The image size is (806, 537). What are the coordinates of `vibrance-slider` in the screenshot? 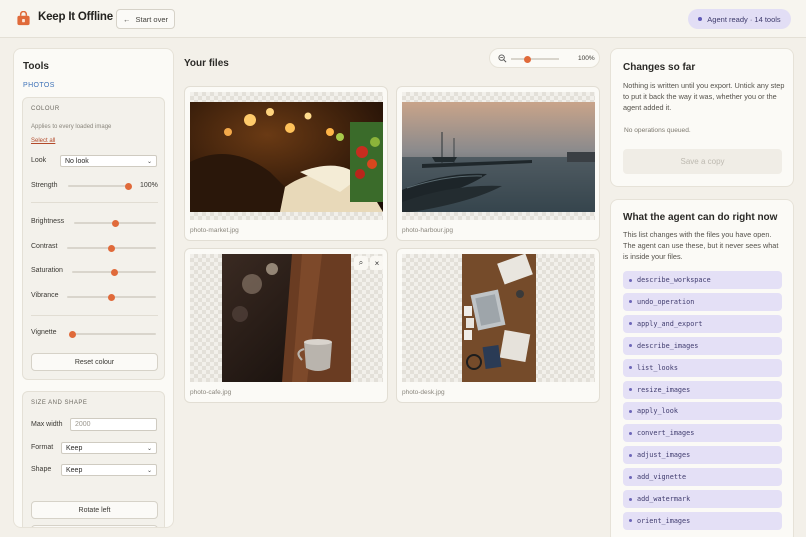 It's located at (111, 297).